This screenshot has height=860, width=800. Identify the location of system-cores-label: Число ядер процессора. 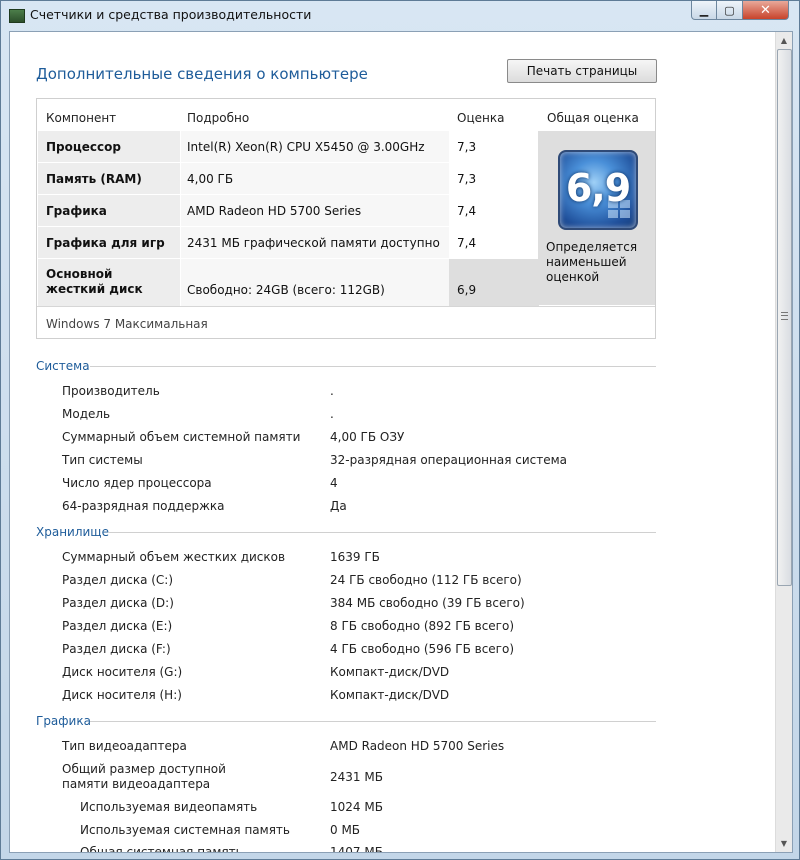
(137, 483).